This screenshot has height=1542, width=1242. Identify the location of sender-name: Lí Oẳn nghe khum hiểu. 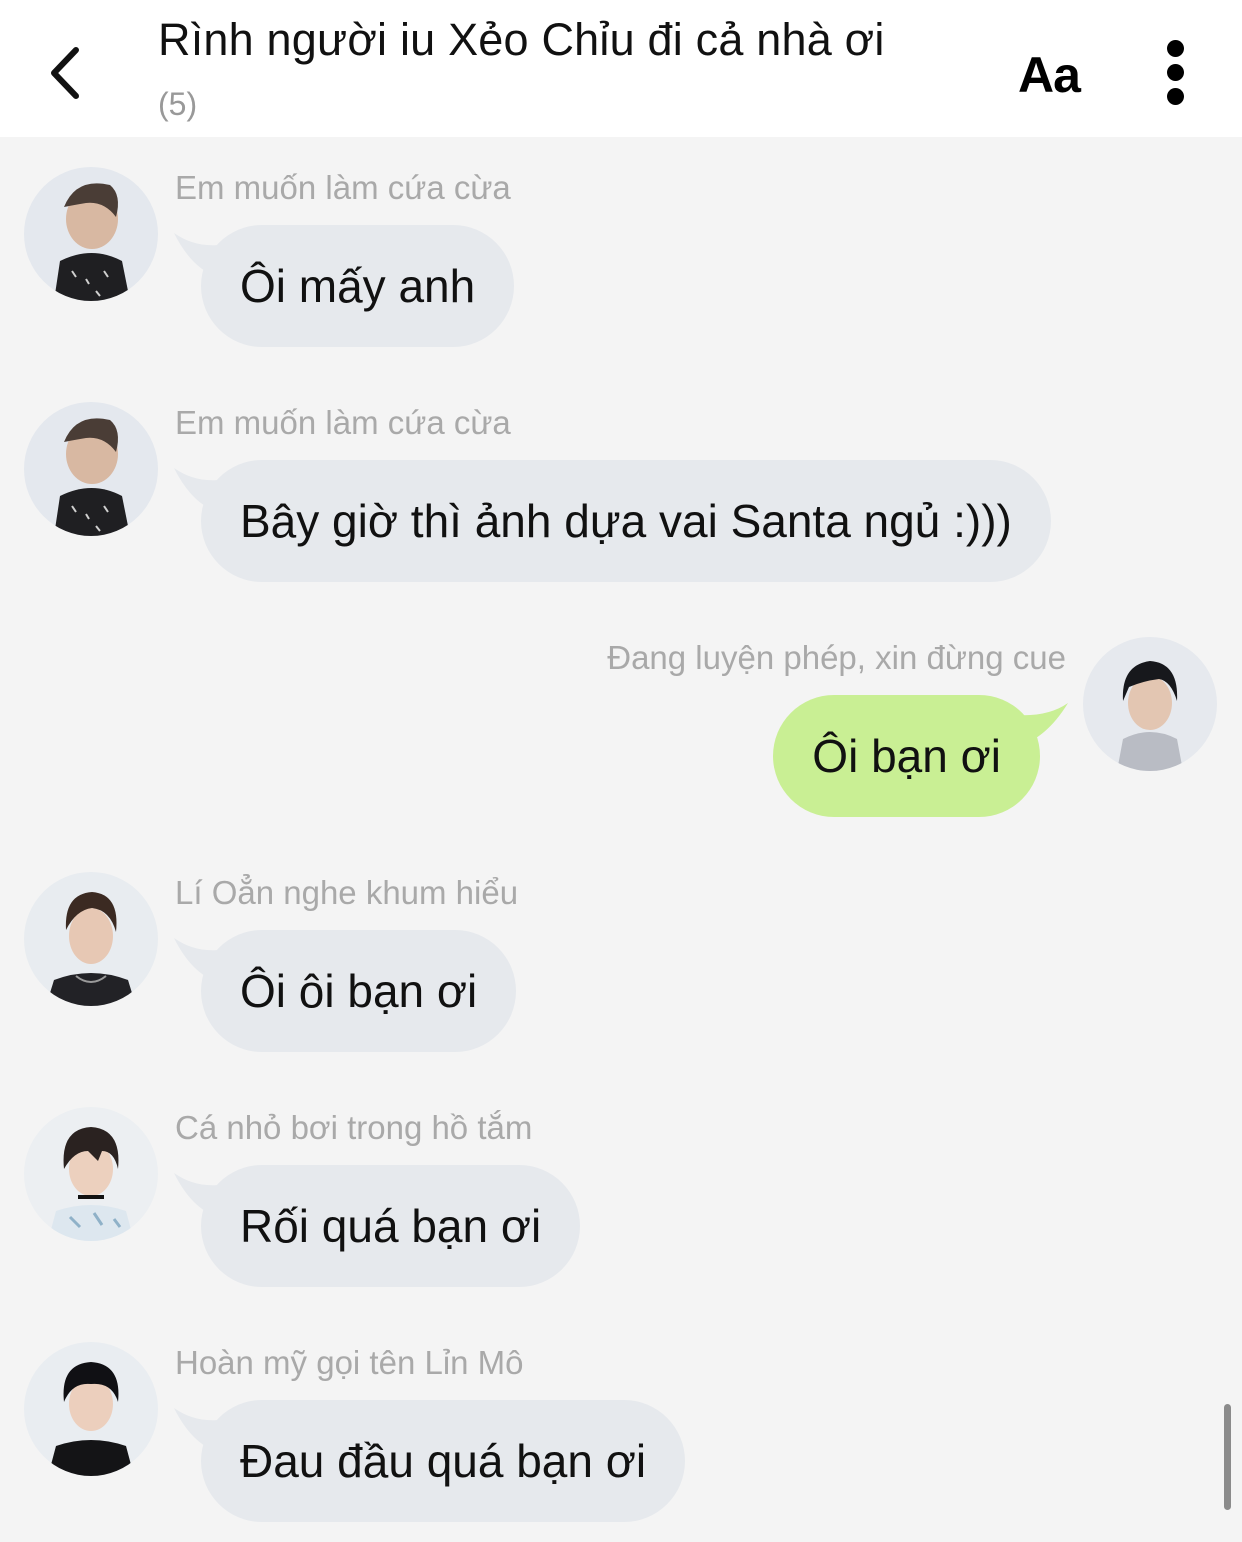
(347, 892).